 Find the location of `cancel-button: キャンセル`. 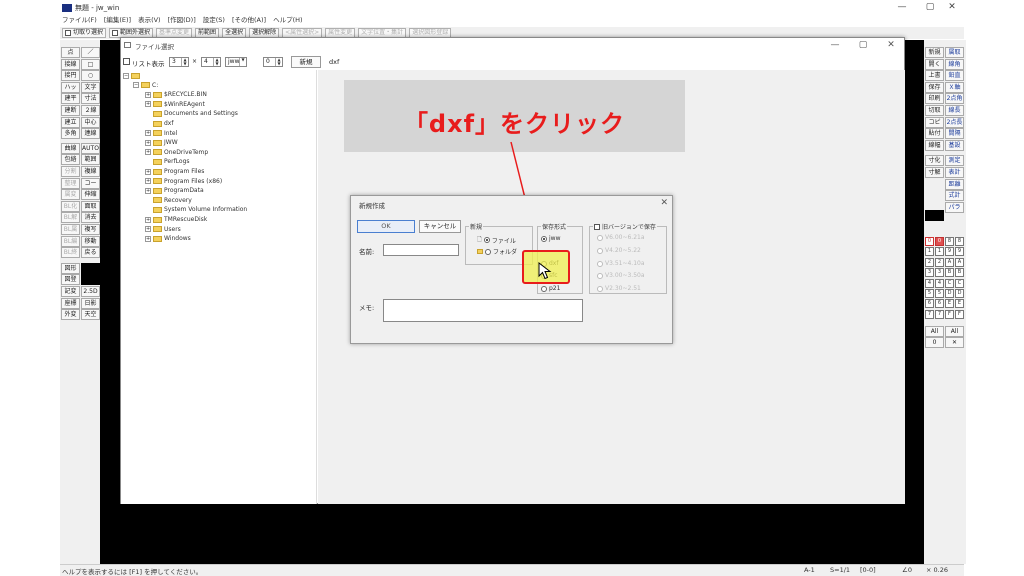

cancel-button: キャンセル is located at coordinates (440, 226).